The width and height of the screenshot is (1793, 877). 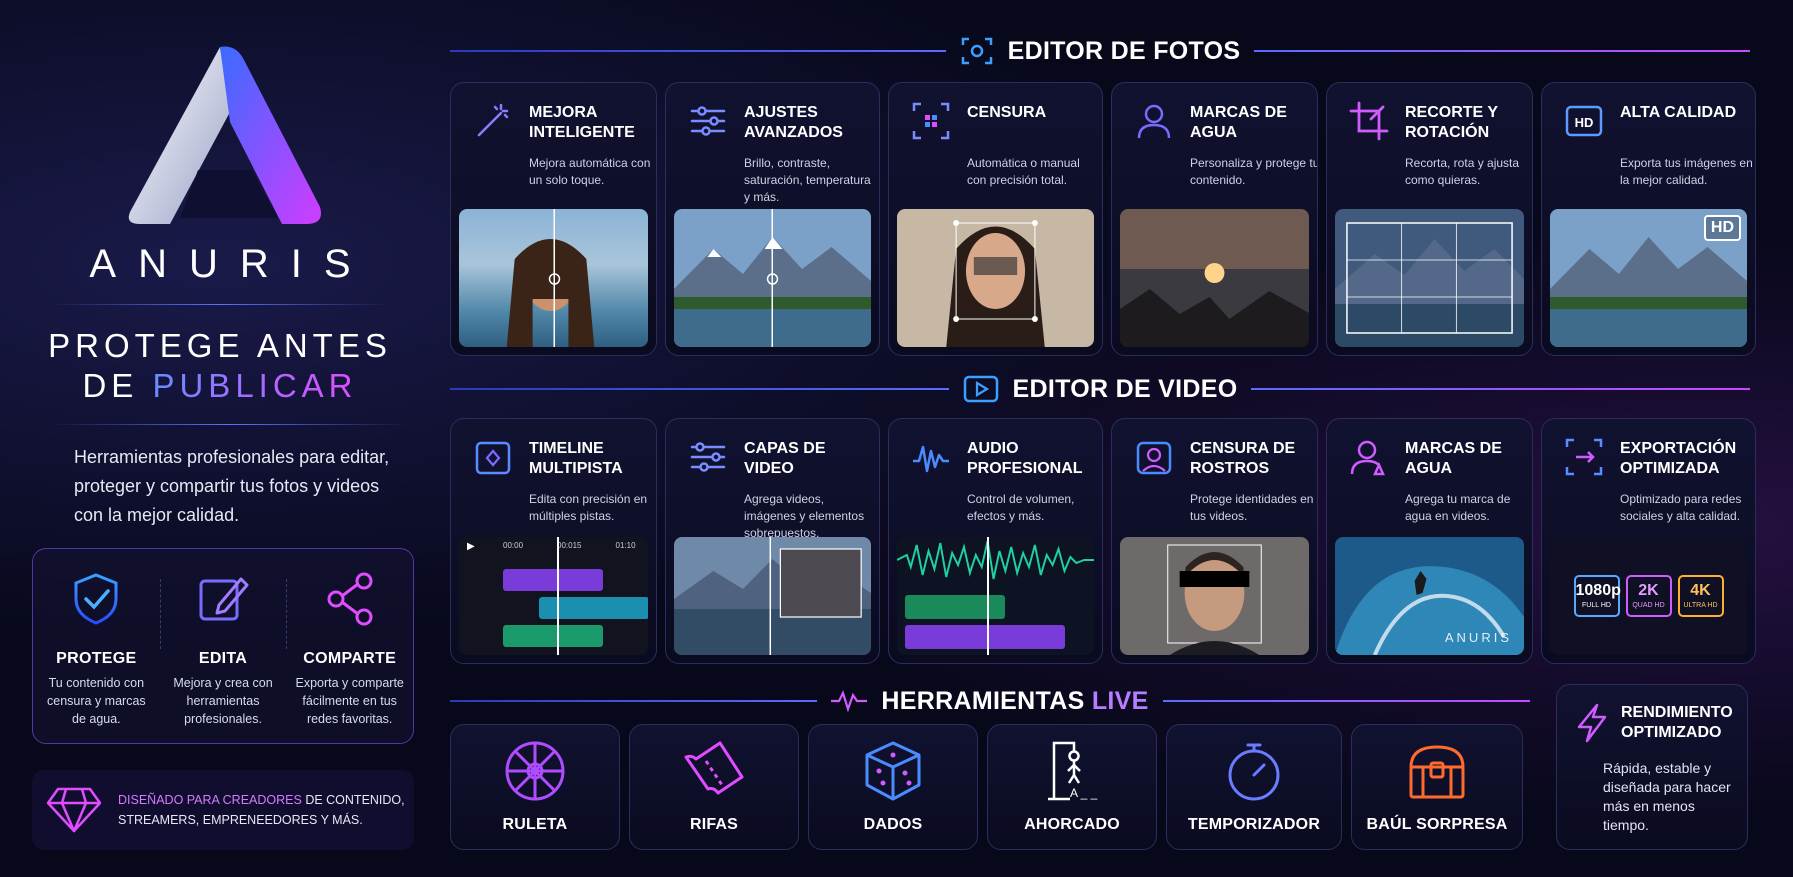 What do you see at coordinates (625, 545) in the screenshot?
I see `timecode: 01:10` at bounding box center [625, 545].